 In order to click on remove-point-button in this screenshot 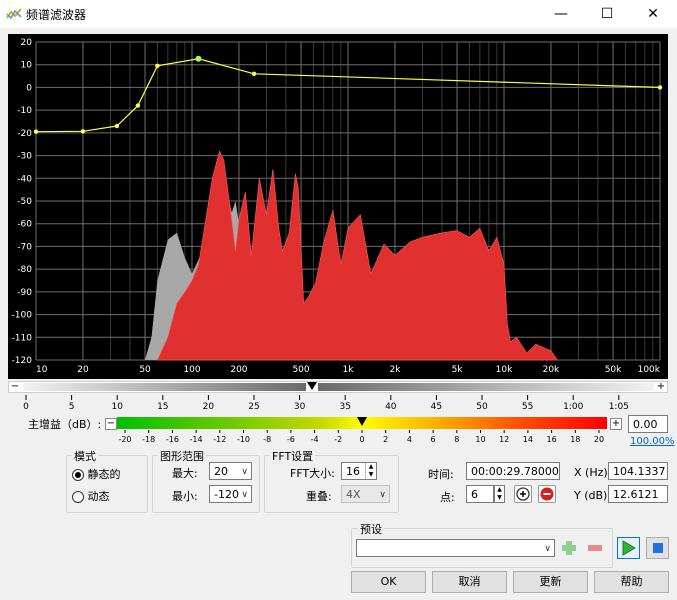, I will do `click(547, 494)`.